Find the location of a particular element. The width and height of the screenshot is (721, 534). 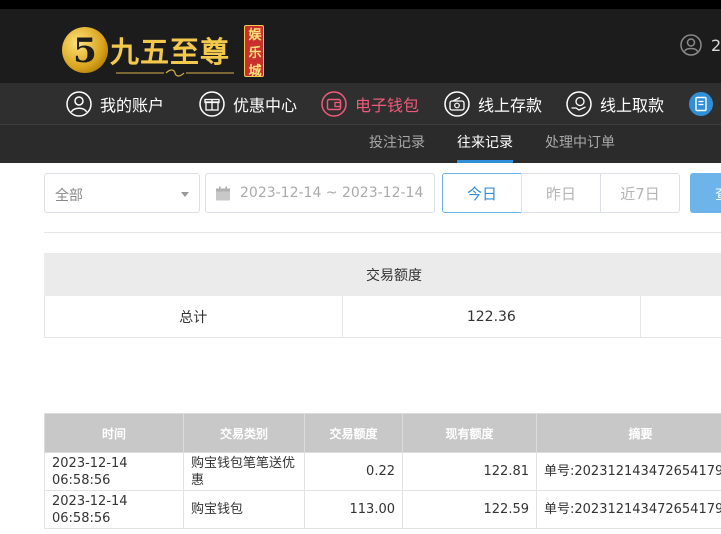

column-header-type: 交易类别 is located at coordinates (244, 433).